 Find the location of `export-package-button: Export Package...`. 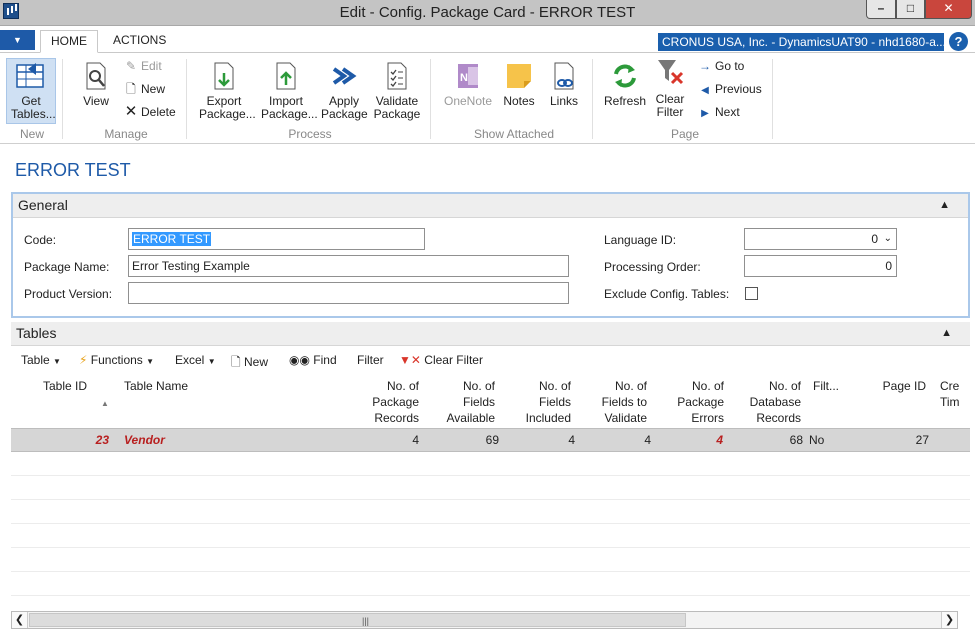

export-package-button: Export Package... is located at coordinates (226, 91).